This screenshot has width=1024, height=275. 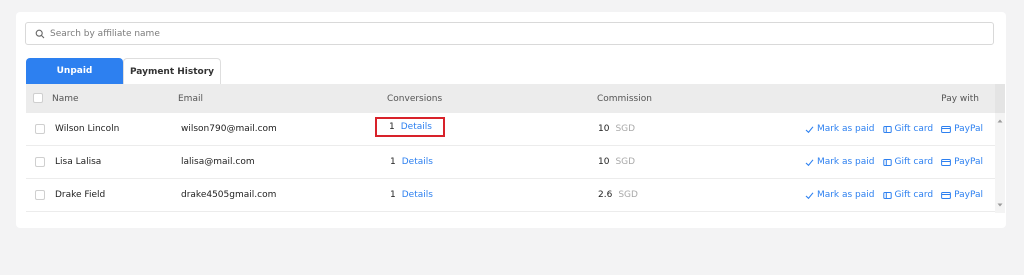 I want to click on scrollbar-header-cap, so click(x=1000, y=98).